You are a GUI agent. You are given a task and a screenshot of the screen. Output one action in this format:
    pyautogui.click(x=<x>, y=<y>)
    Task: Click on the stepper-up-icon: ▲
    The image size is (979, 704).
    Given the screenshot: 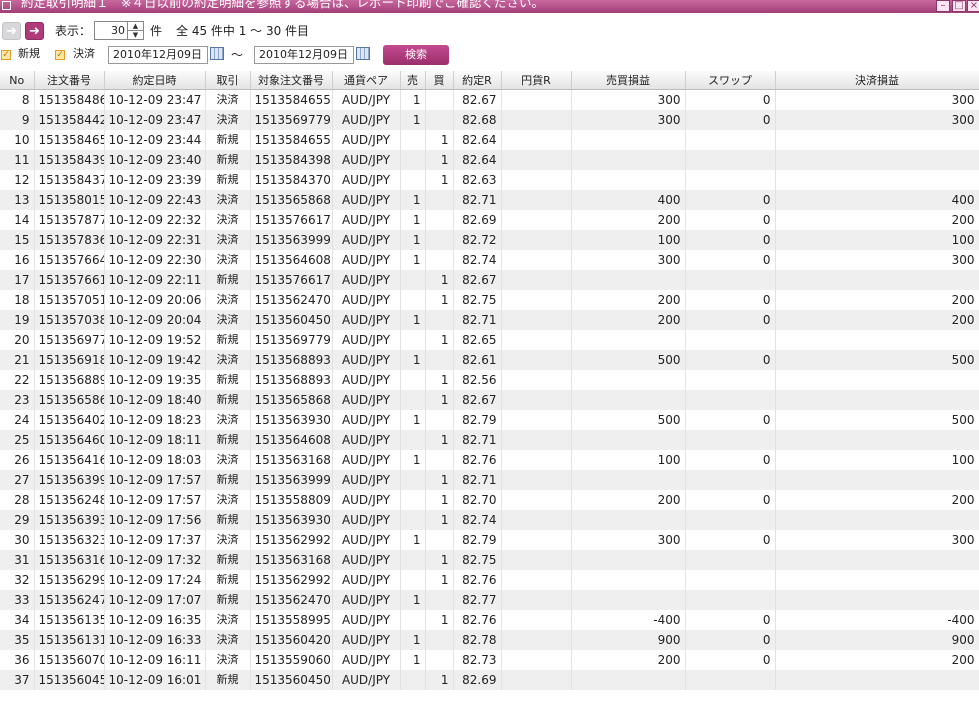 What is the action you would take?
    pyautogui.click(x=135, y=26)
    